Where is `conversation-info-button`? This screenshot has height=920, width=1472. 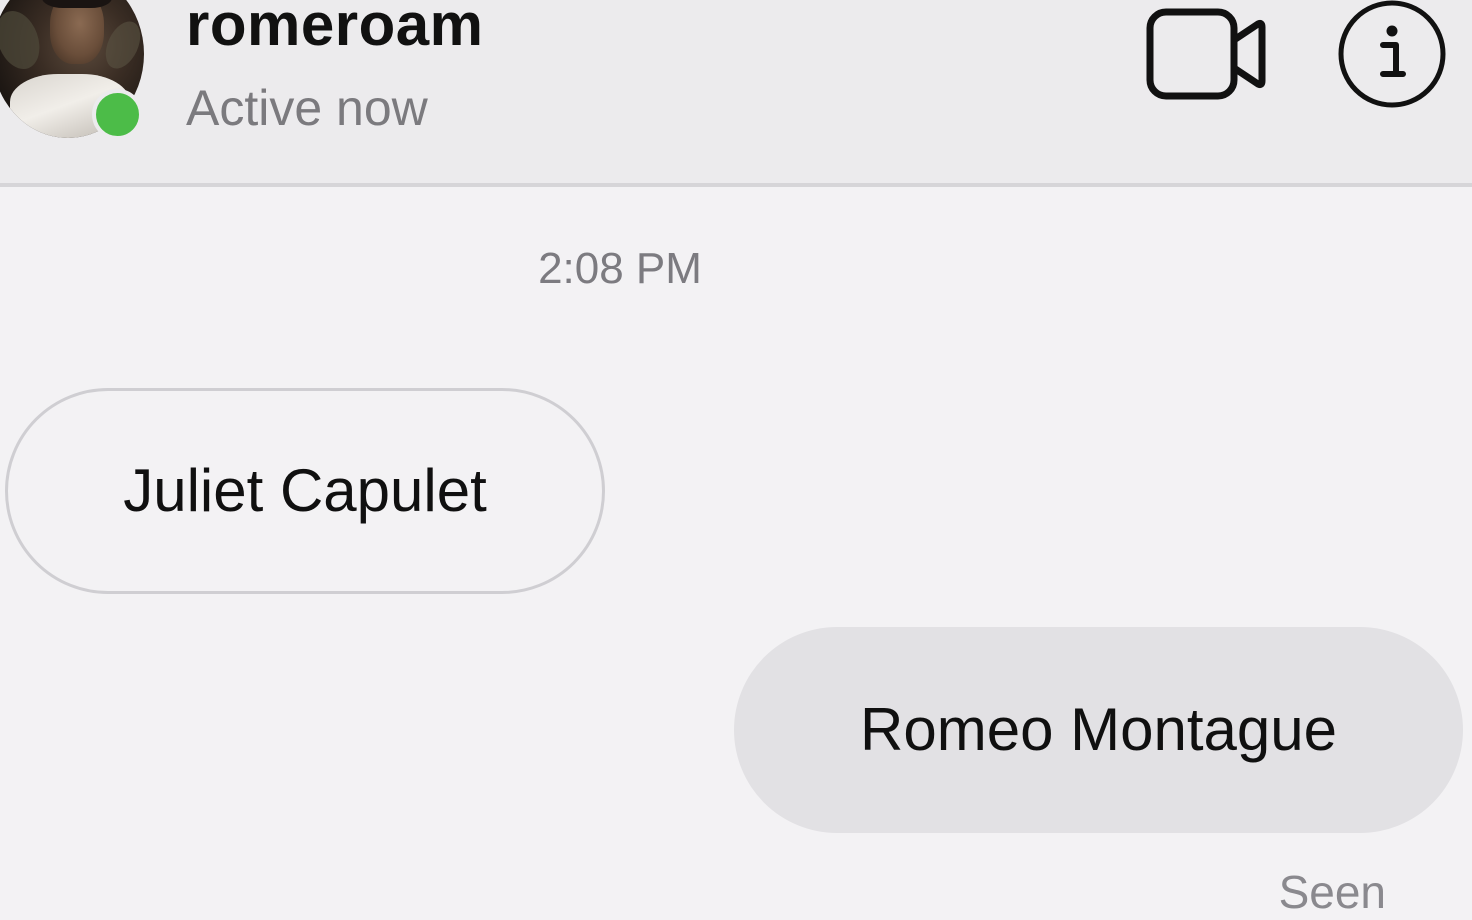 conversation-info-button is located at coordinates (1392, 55).